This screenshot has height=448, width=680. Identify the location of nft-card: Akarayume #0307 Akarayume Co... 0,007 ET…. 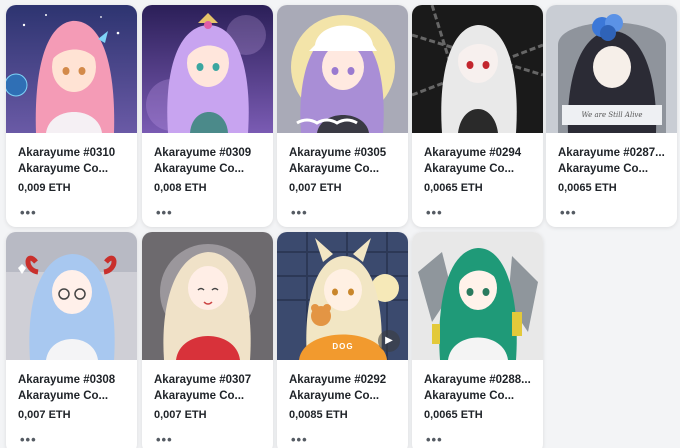
(207, 340).